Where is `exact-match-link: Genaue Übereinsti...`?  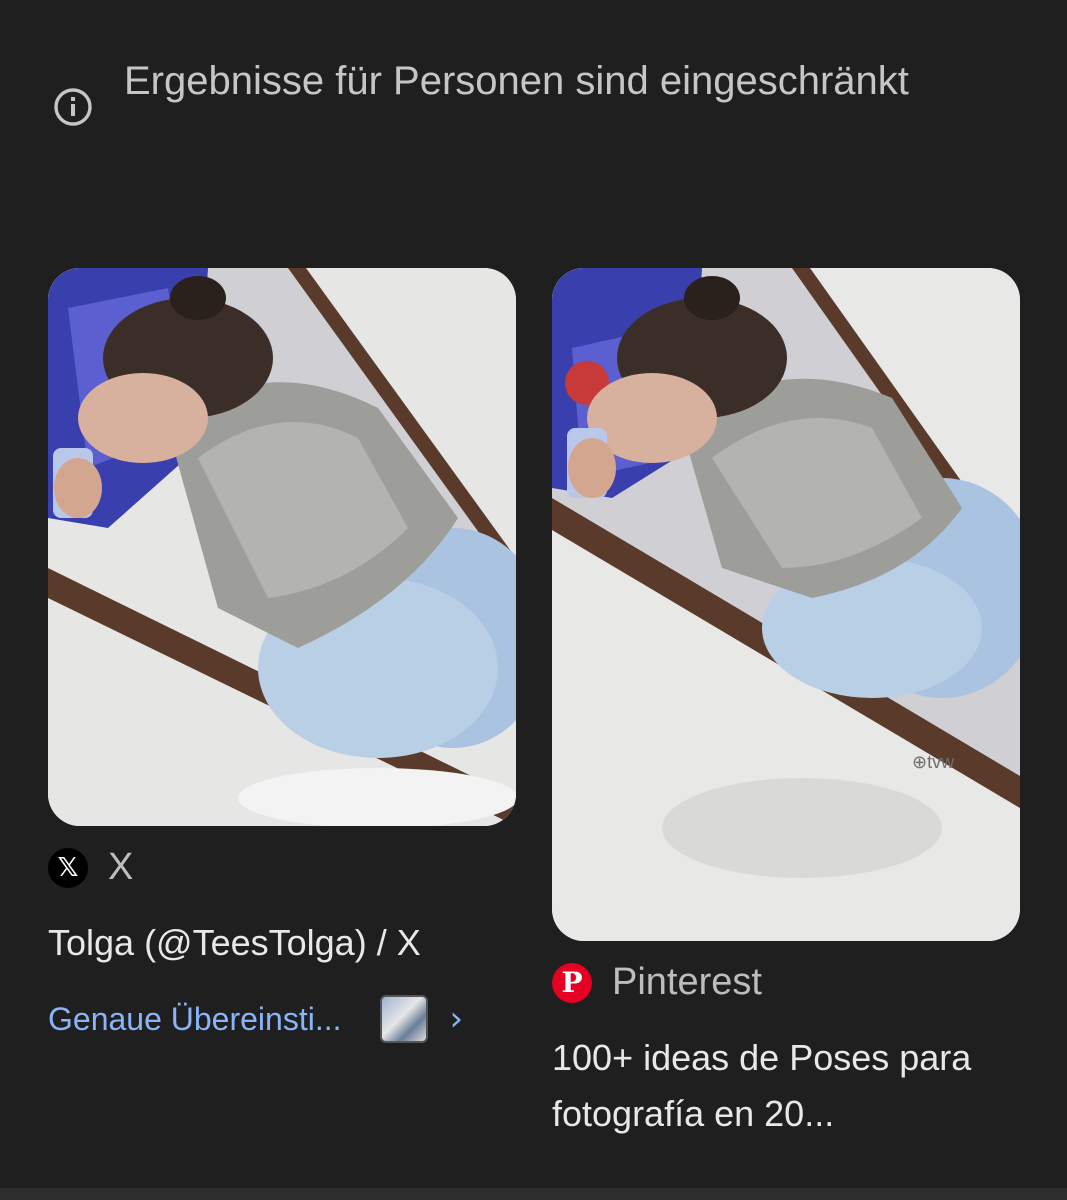 exact-match-link: Genaue Übereinsti... is located at coordinates (195, 1019).